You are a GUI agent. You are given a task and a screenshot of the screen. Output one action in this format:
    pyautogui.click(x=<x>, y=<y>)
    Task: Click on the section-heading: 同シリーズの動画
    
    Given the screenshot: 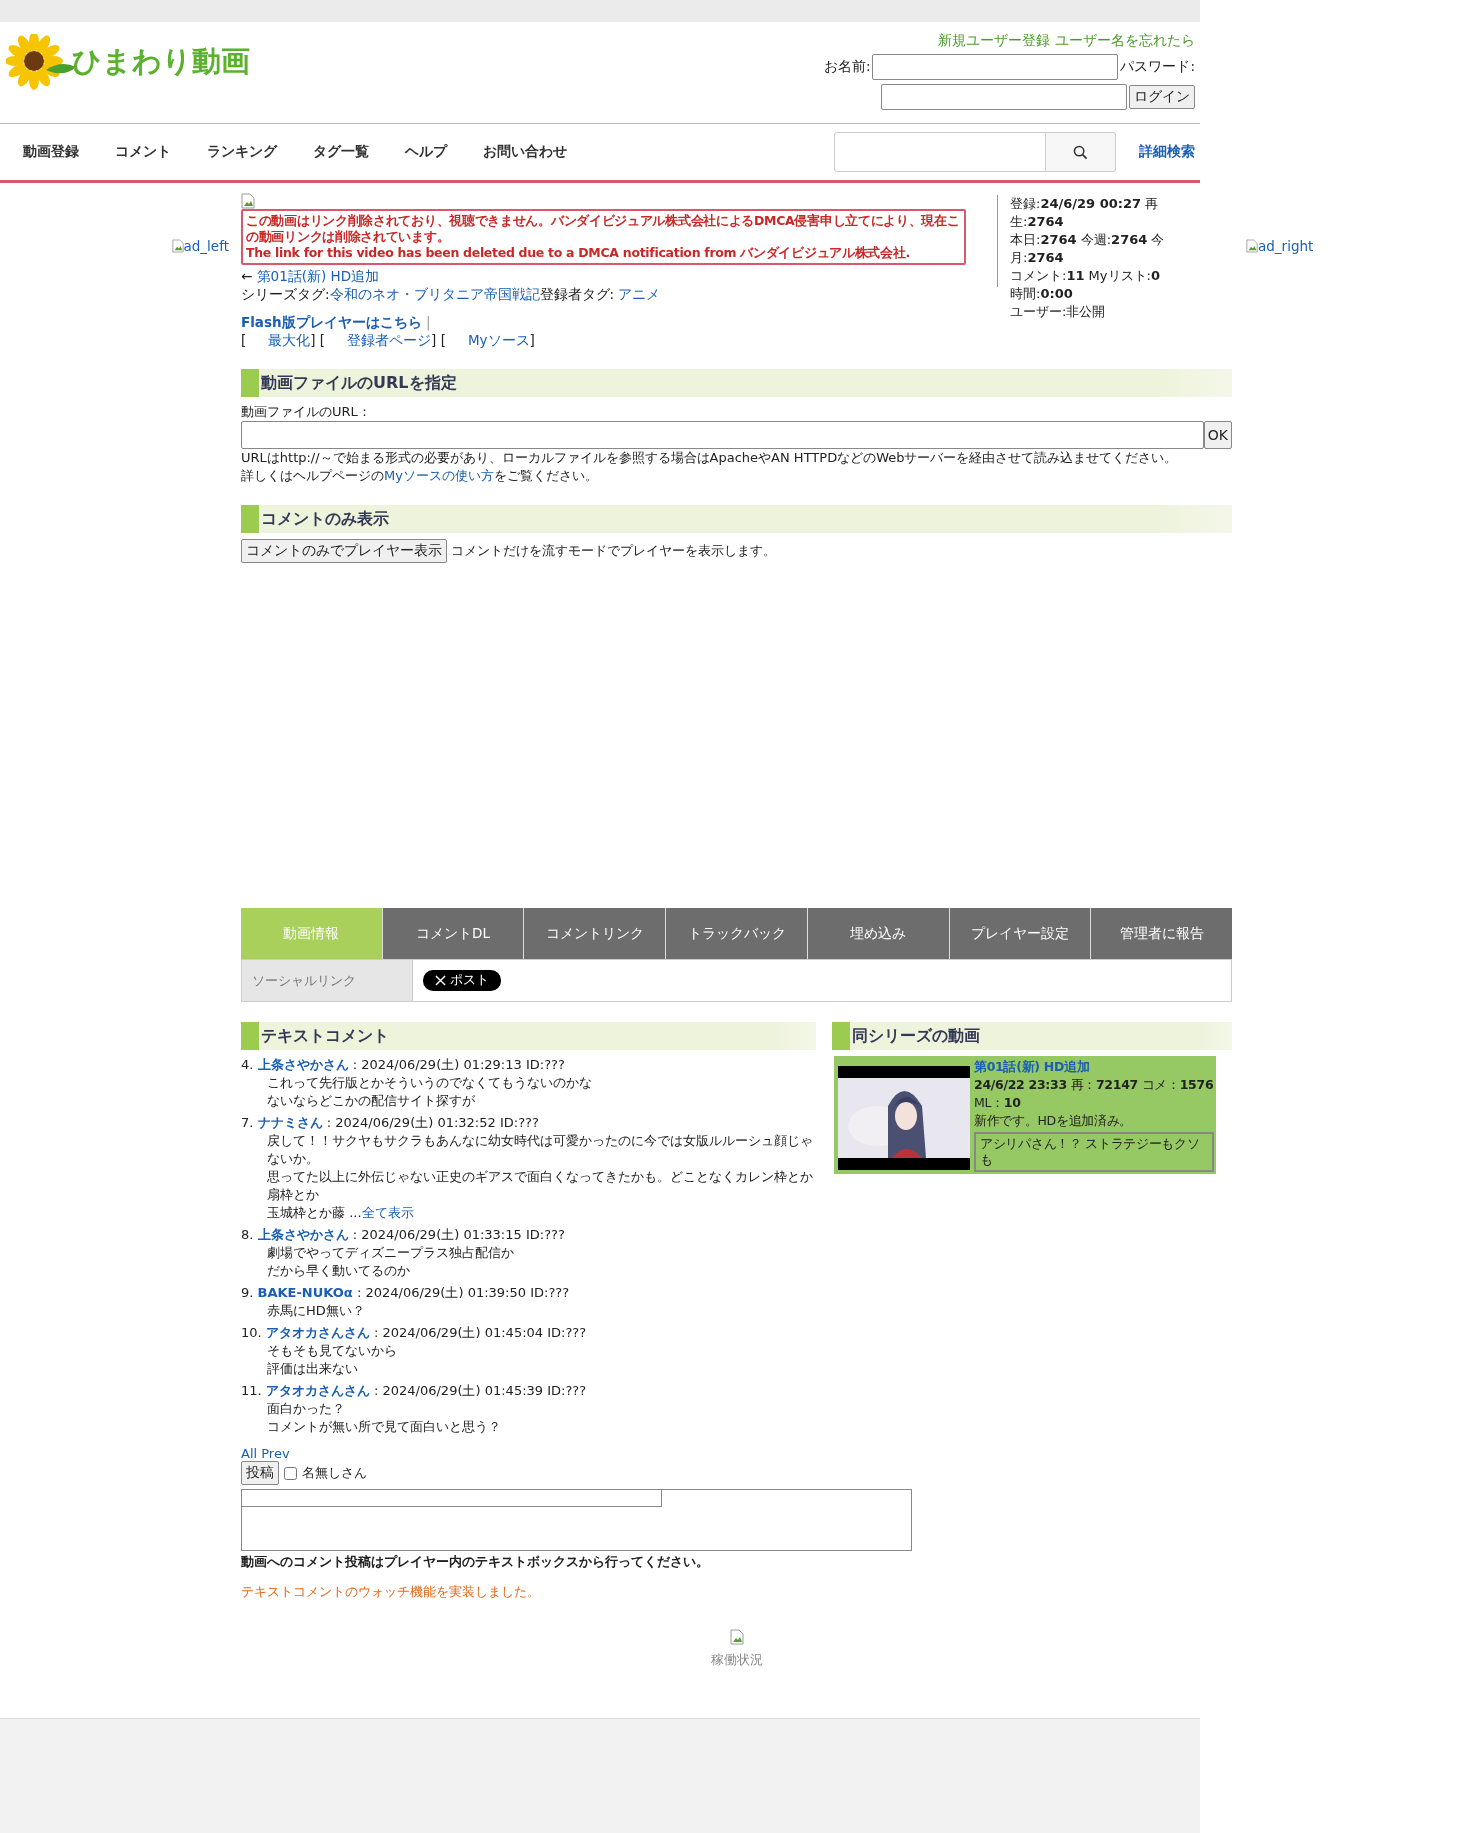 What is the action you would take?
    pyautogui.click(x=1032, y=1036)
    